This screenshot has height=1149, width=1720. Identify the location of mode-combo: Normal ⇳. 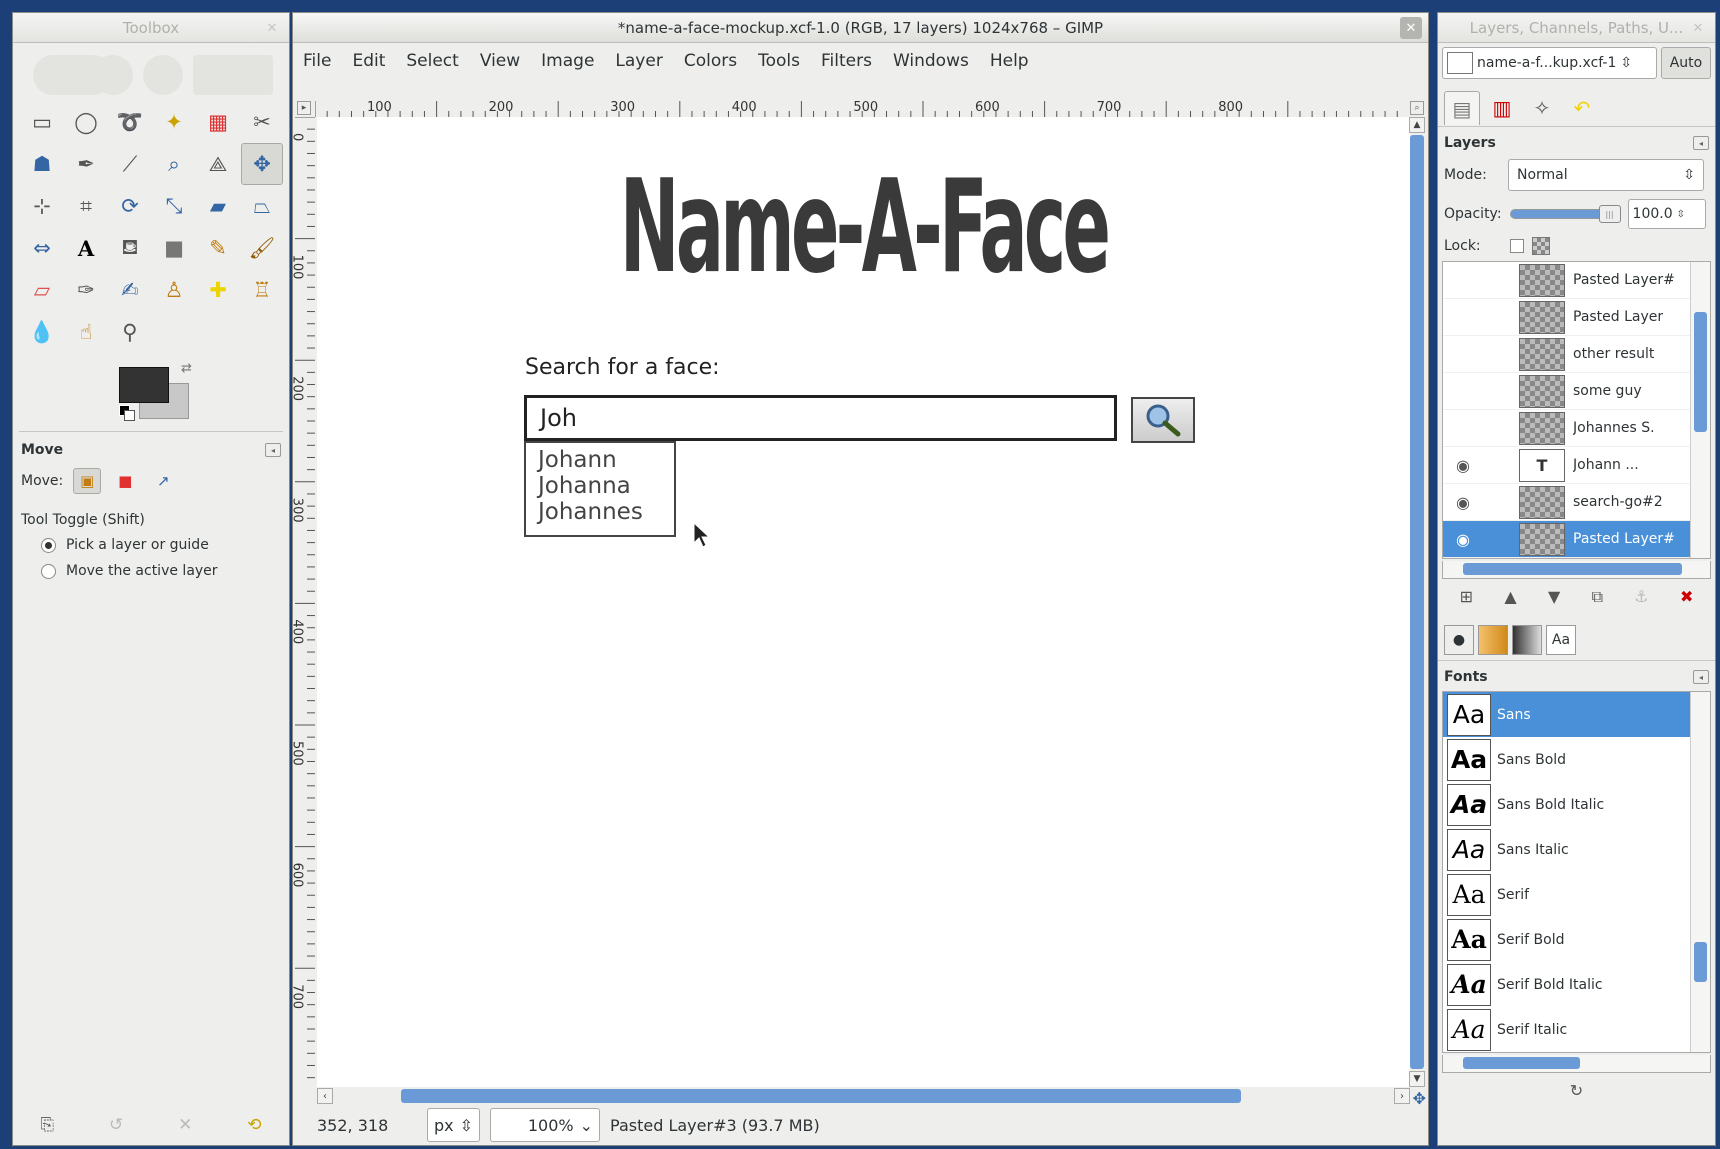
(1606, 175).